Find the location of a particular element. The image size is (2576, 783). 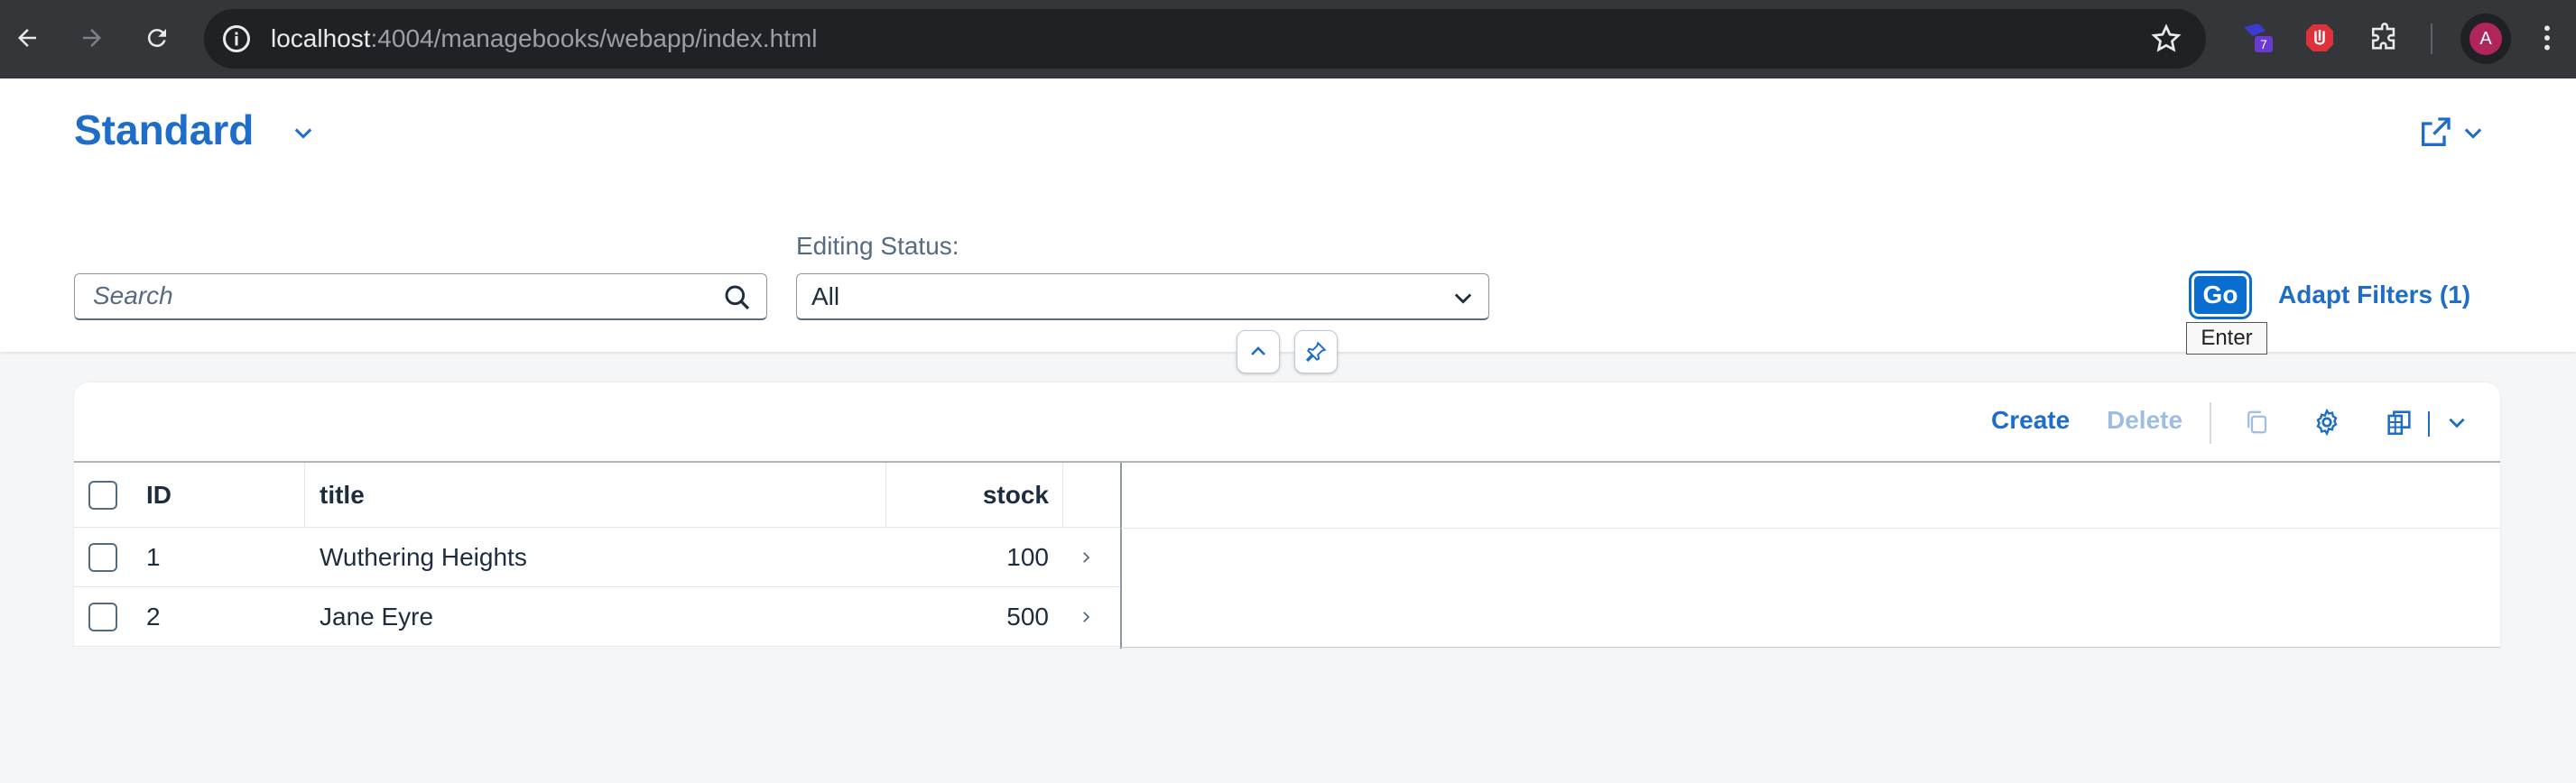

reload-icon is located at coordinates (157, 38).